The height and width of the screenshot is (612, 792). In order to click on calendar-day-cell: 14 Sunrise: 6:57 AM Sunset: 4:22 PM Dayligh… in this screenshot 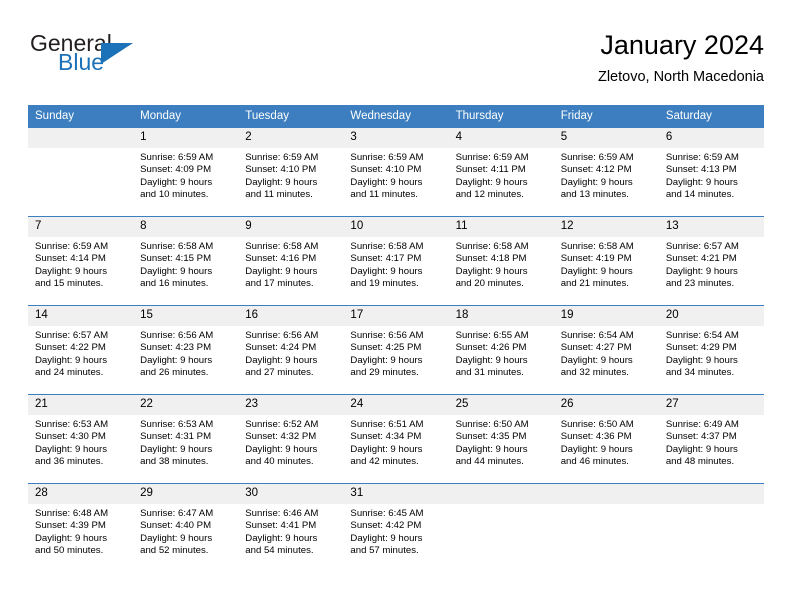, I will do `click(81, 350)`.